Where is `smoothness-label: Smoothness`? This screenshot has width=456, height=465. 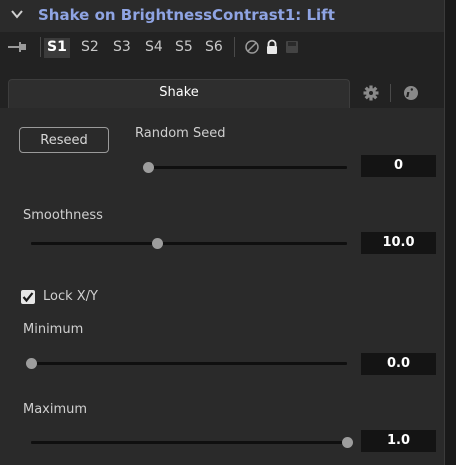 smoothness-label: Smoothness is located at coordinates (63, 215).